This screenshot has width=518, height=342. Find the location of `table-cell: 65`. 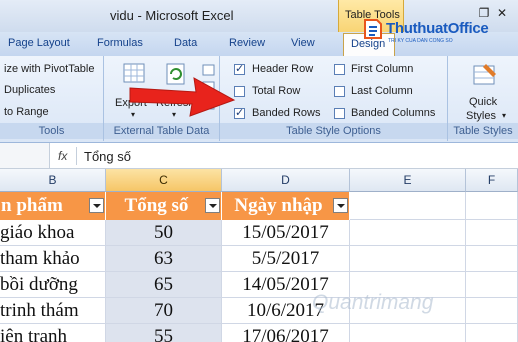

table-cell: 65 is located at coordinates (164, 285).